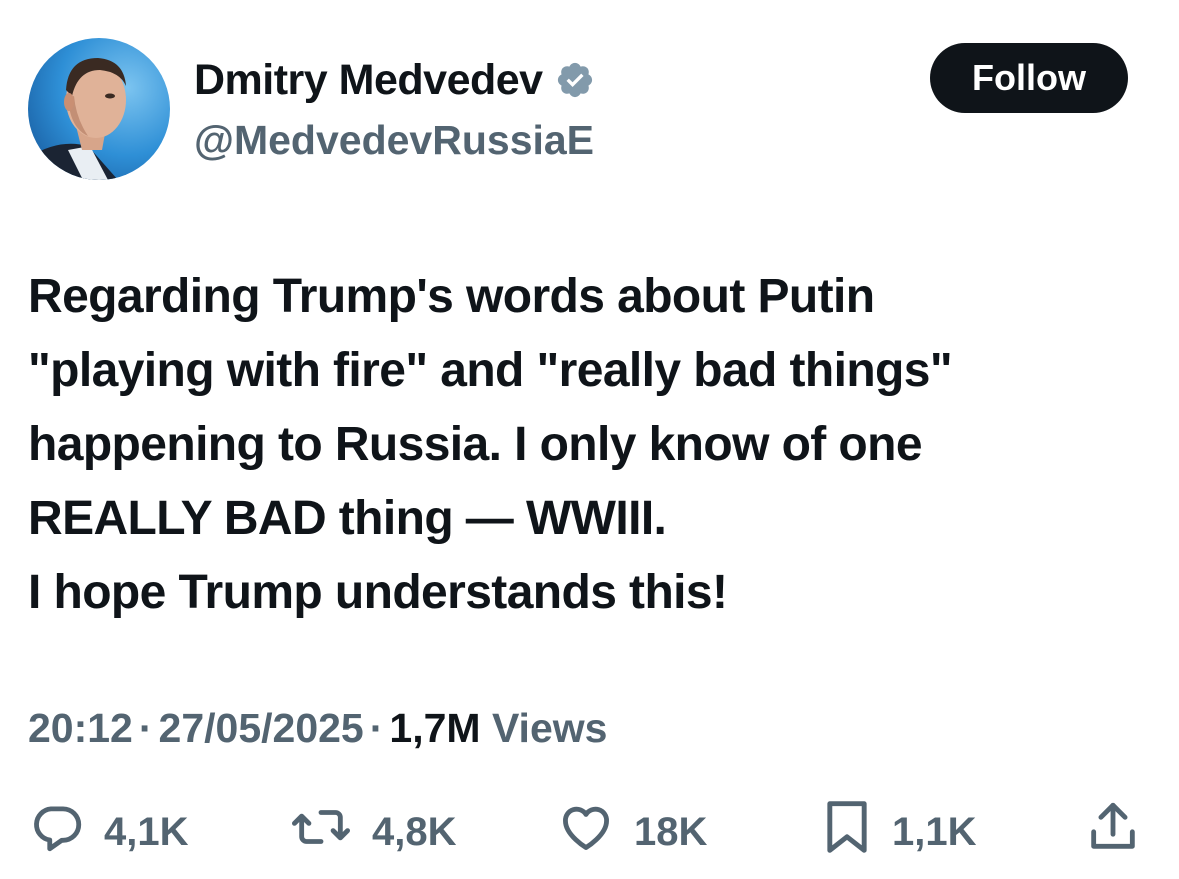 Image resolution: width=1179 pixels, height=879 pixels. Describe the element at coordinates (321, 832) in the screenshot. I see `repost-icon` at that location.